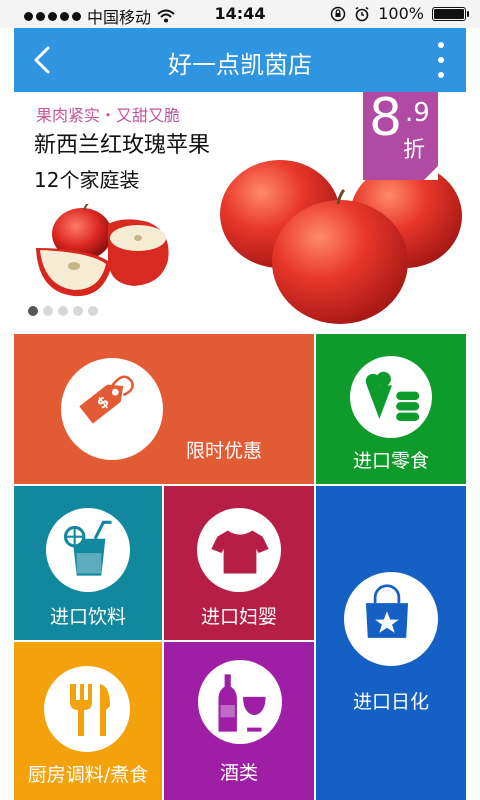  What do you see at coordinates (240, 14) in the screenshot?
I see `status-bar: 中国移动 14:44 100%` at bounding box center [240, 14].